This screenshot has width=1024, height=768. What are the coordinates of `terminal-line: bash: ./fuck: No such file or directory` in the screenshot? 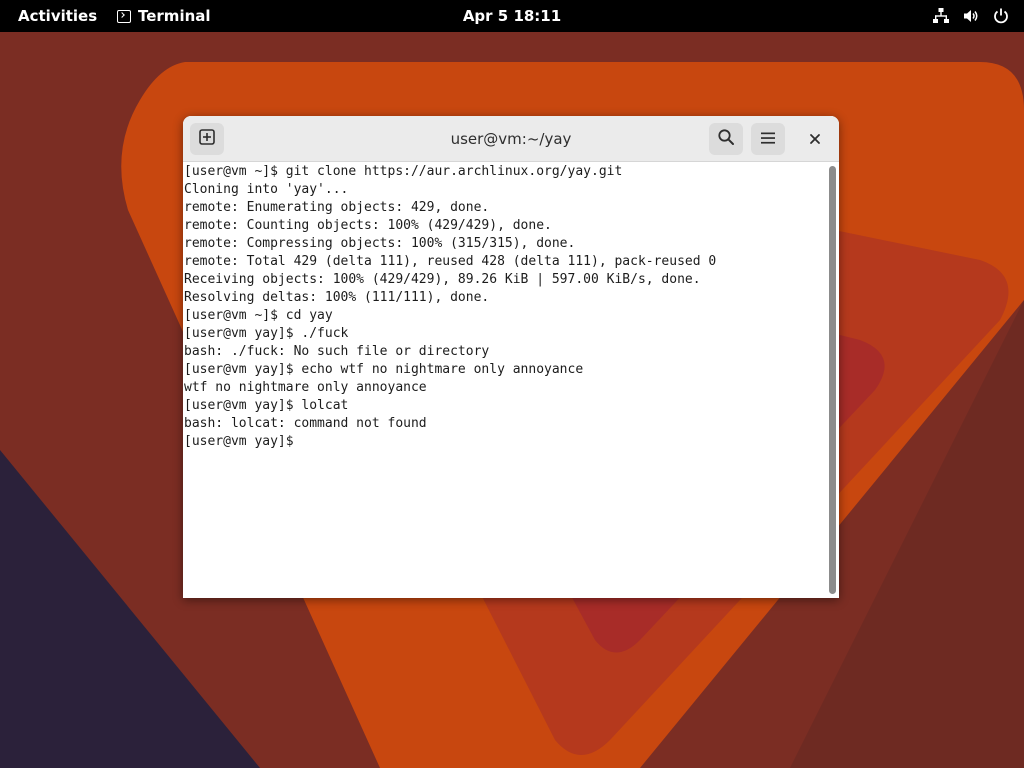 It's located at (337, 351).